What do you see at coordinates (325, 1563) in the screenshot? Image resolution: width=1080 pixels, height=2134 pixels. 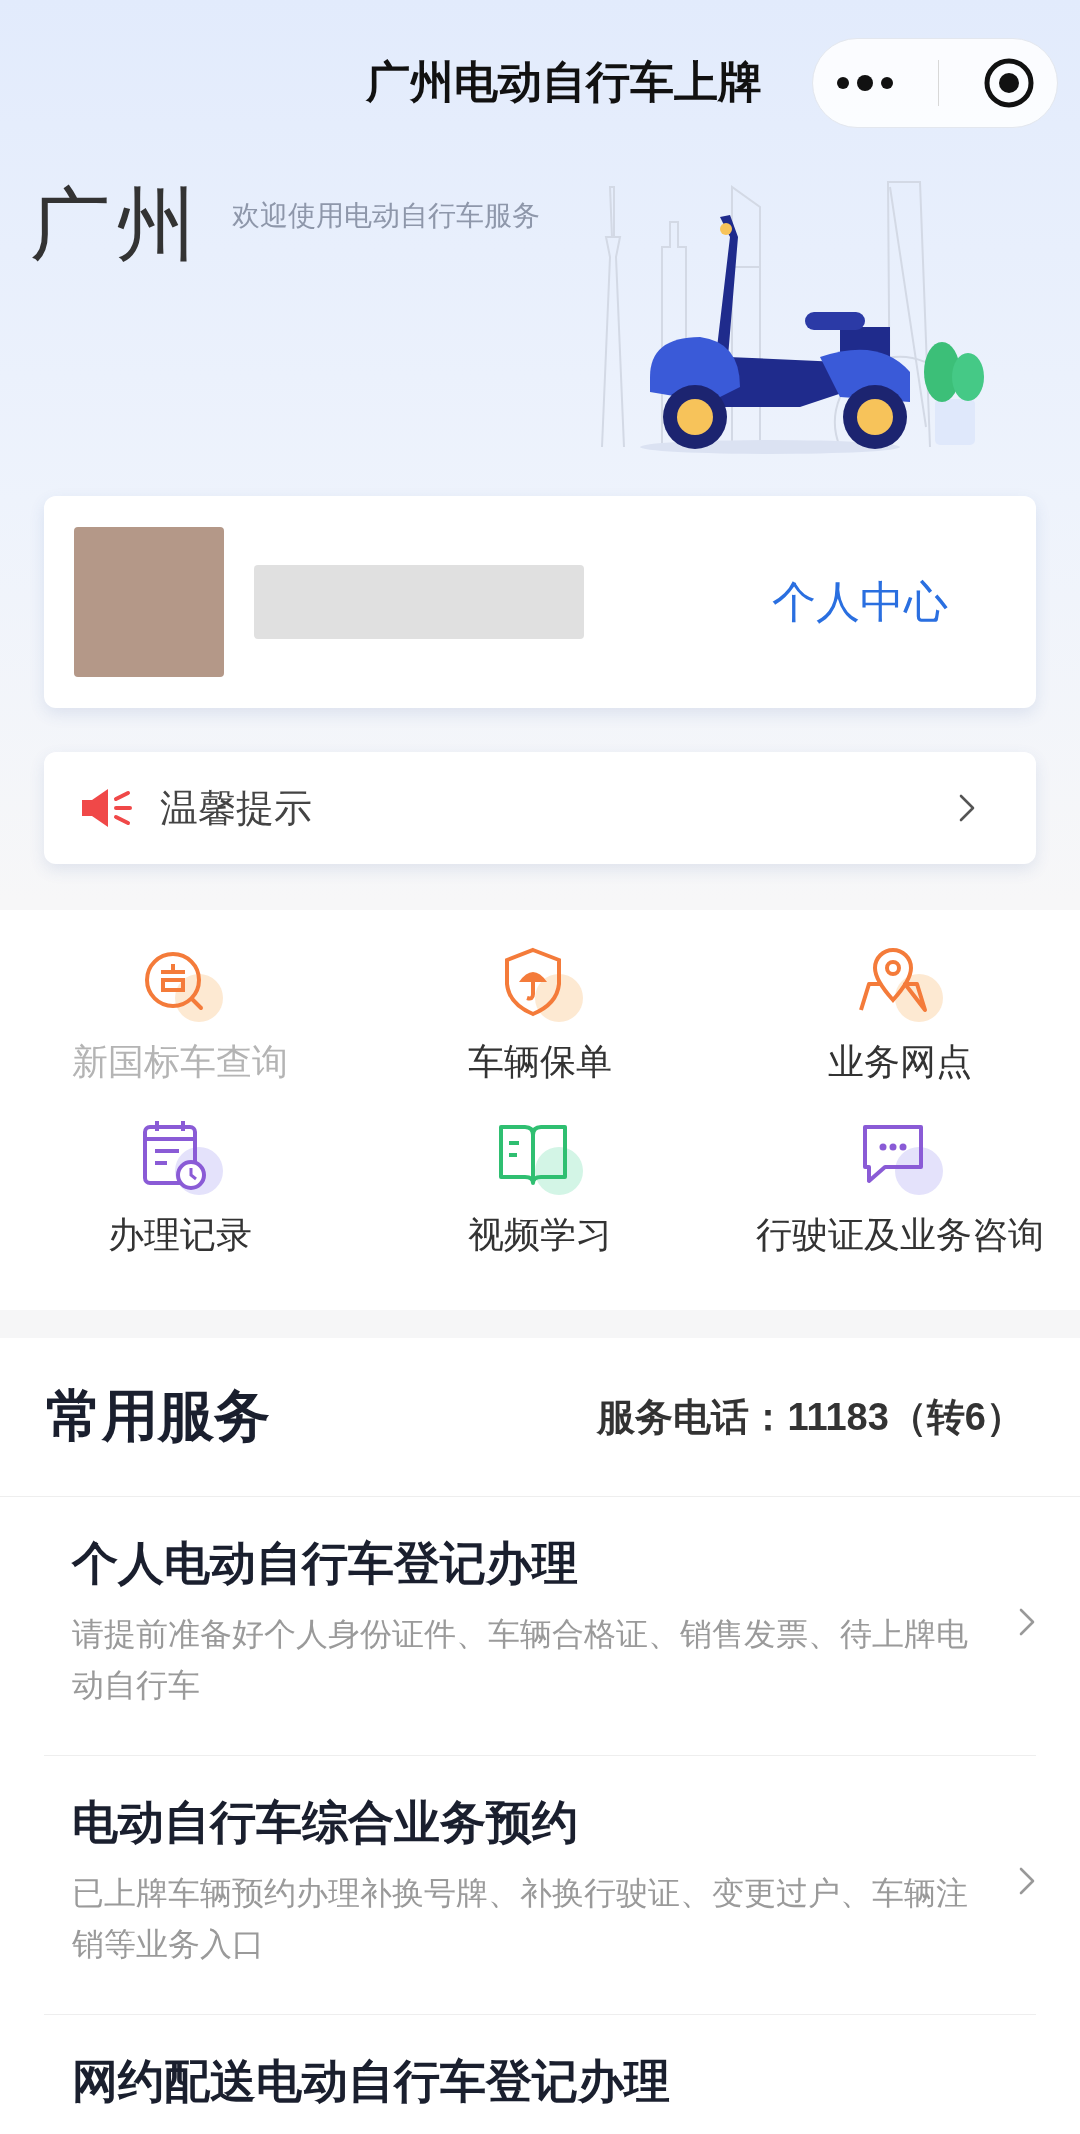 I see `service-title: 个人电动自行车登记办理` at bounding box center [325, 1563].